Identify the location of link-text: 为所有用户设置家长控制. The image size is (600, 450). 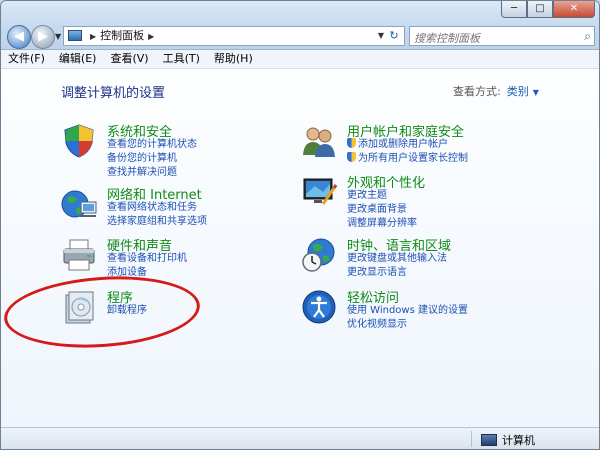
(413, 158).